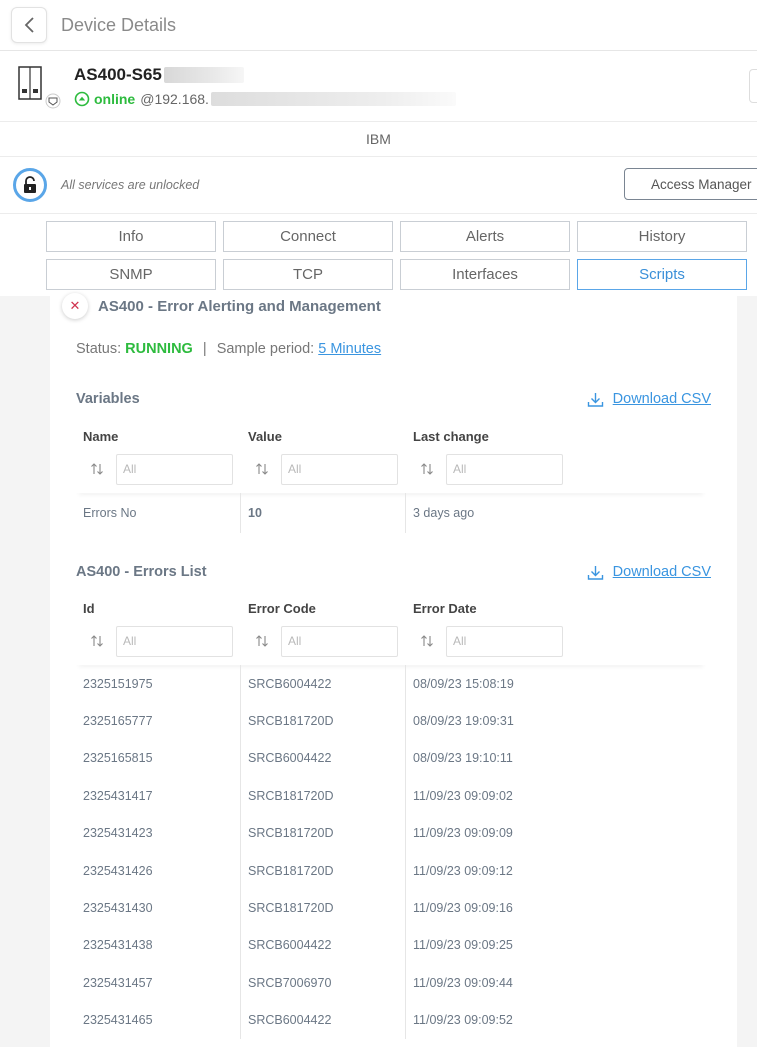 This screenshot has width=757, height=1047. Describe the element at coordinates (690, 184) in the screenshot. I see `access-manager-button: Access Manager` at that location.